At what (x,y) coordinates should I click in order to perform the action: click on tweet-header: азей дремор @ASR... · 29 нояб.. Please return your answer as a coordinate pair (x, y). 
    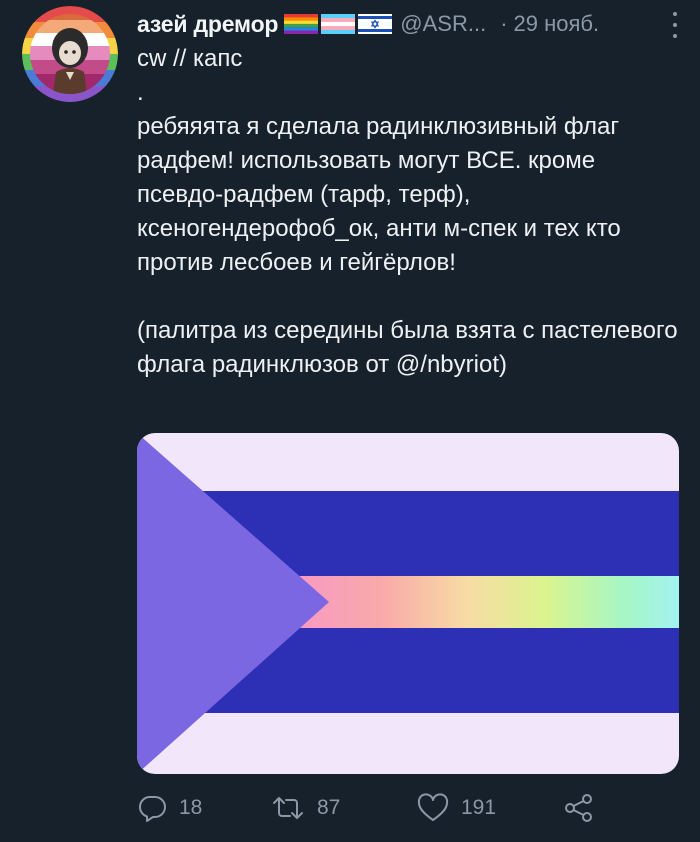
    Looking at the image, I should click on (409, 24).